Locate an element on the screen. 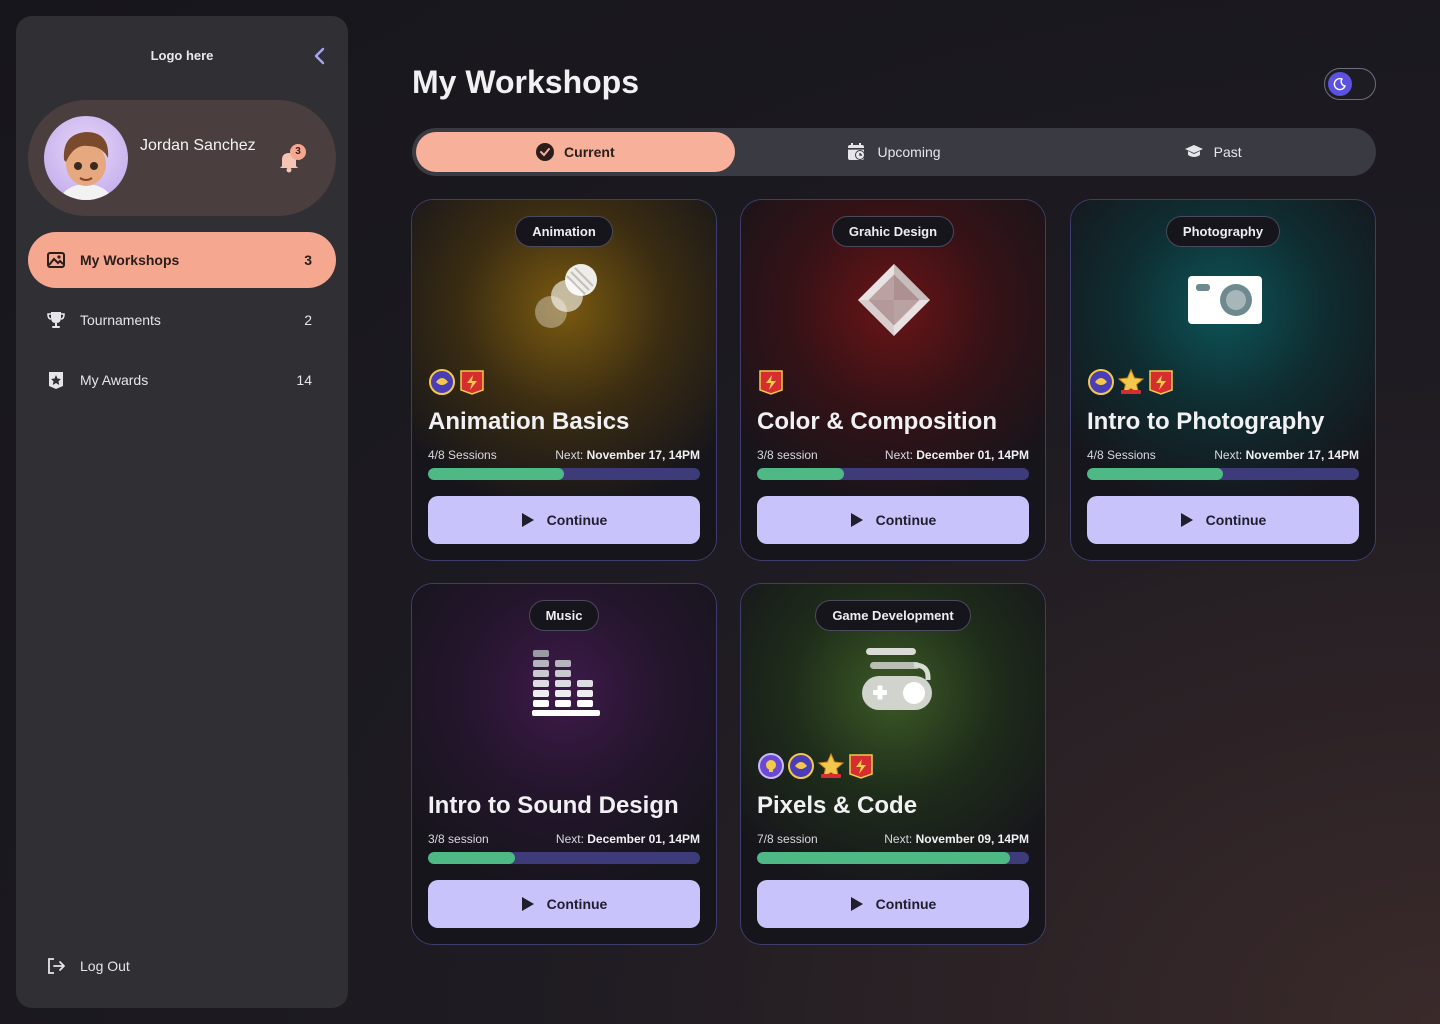 This screenshot has width=1440, height=1024. category-badge: Music is located at coordinates (564, 615).